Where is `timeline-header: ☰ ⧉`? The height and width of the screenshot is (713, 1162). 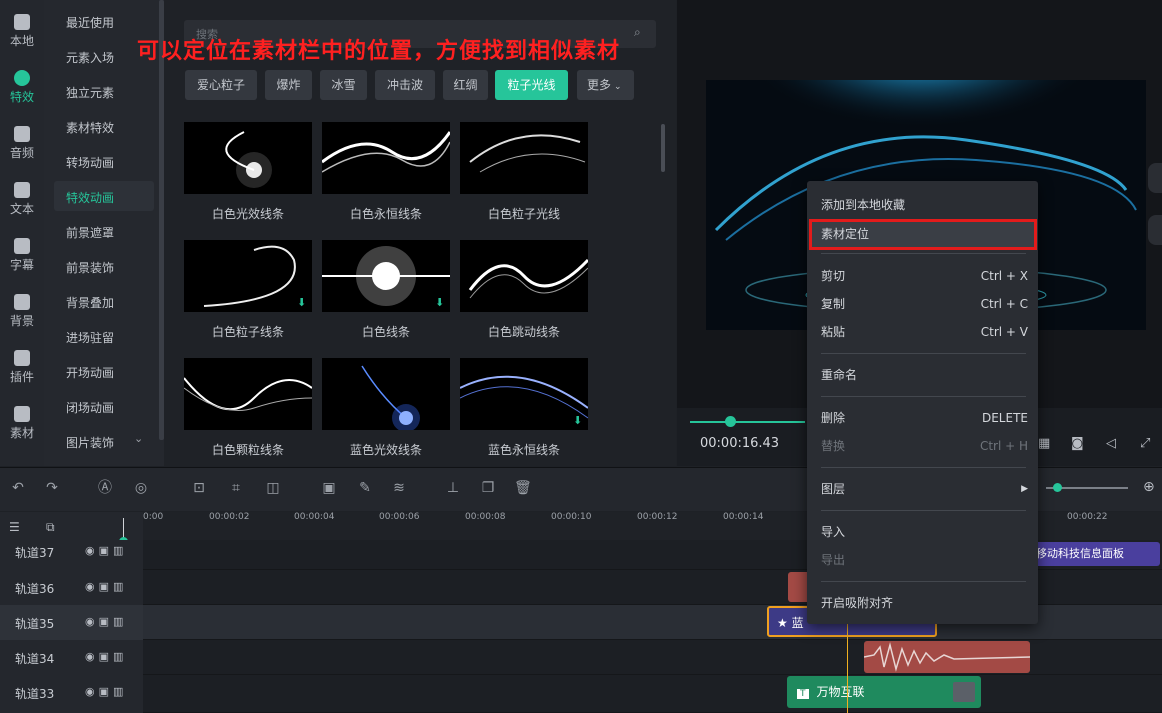
timeline-header: ☰ ⧉ is located at coordinates (71, 526).